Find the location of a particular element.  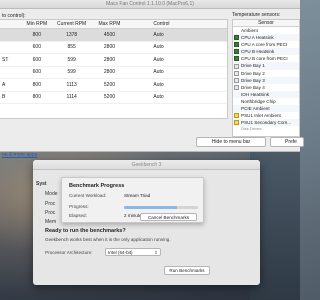

progress-title: Benchmark Progress is located at coordinates (97, 186).